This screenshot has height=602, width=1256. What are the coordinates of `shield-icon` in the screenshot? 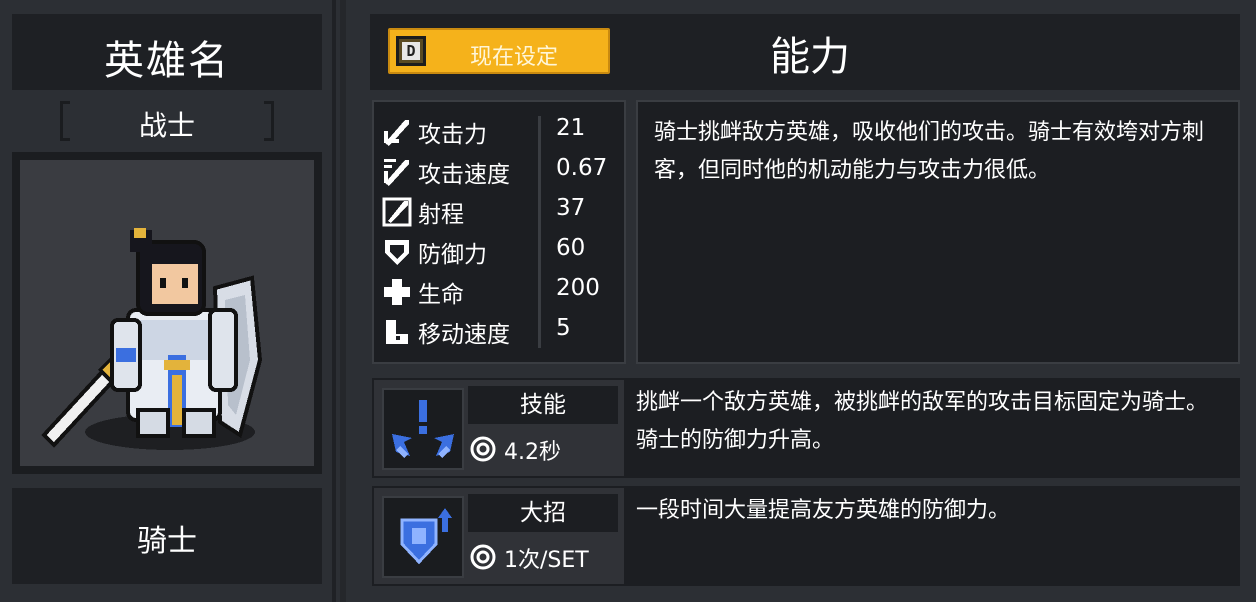 It's located at (397, 252).